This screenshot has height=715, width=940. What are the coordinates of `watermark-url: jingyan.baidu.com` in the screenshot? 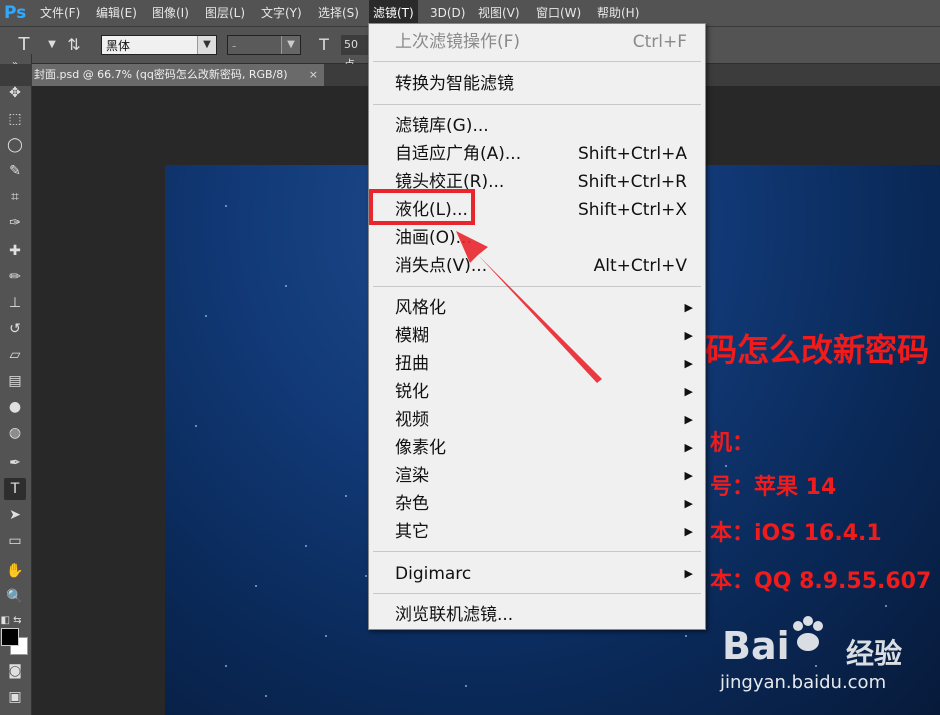 It's located at (803, 682).